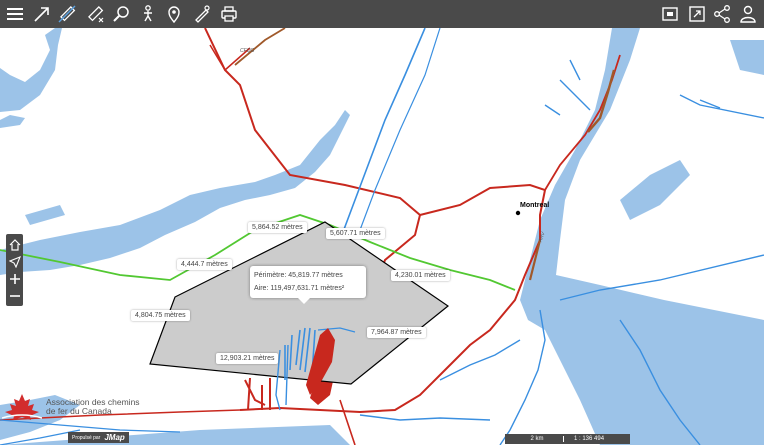 Image resolution: width=764 pixels, height=445 pixels. I want to click on powered-by-badge: Propulsé par JMap, so click(98, 437).